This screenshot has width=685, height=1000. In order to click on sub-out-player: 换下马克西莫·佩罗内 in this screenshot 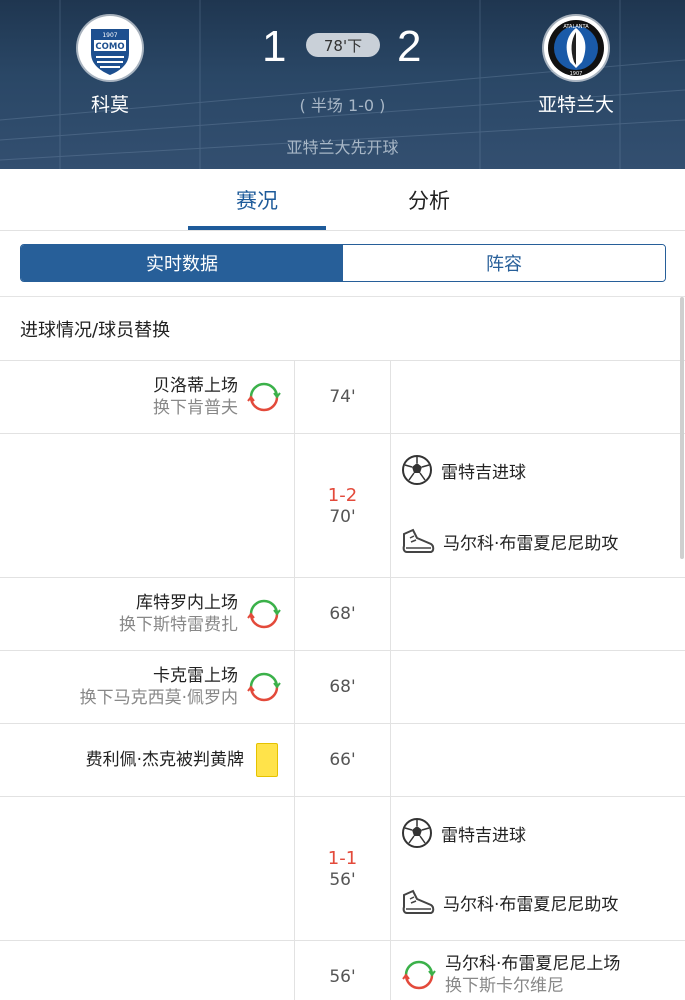, I will do `click(158, 698)`.